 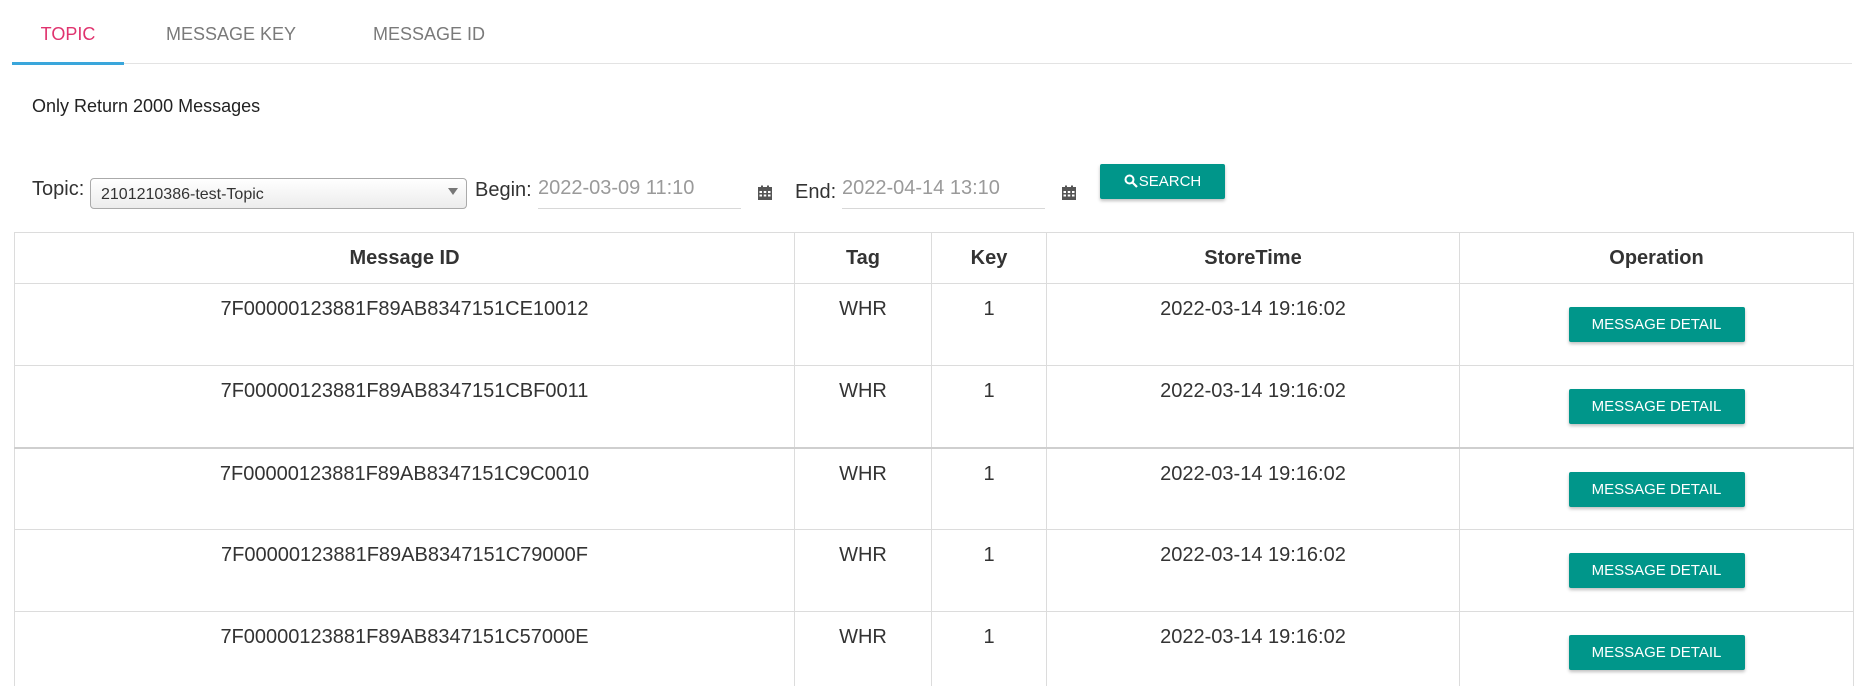 What do you see at coordinates (1170, 181) in the screenshot?
I see `search-button-label: SEARCH` at bounding box center [1170, 181].